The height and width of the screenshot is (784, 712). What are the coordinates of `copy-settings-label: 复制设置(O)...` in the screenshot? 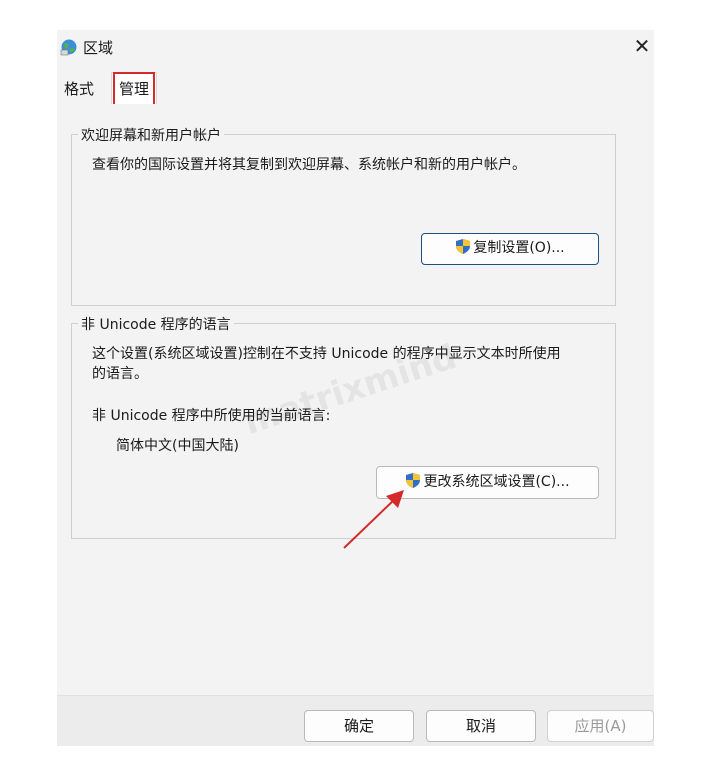 It's located at (519, 248).